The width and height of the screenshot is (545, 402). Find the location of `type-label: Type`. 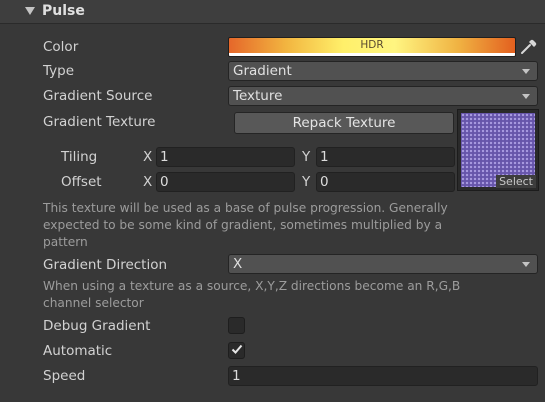

type-label: Type is located at coordinates (59, 71).